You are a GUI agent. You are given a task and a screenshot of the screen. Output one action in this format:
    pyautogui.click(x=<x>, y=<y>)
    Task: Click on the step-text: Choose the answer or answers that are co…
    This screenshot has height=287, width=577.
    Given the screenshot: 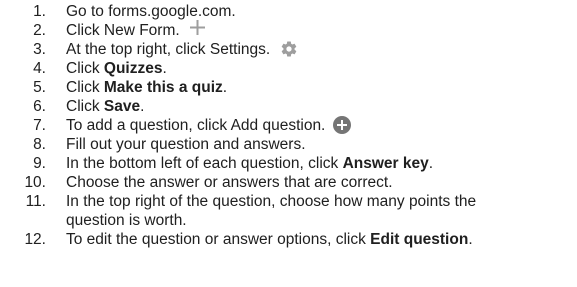 What is the action you would take?
    pyautogui.click(x=229, y=182)
    